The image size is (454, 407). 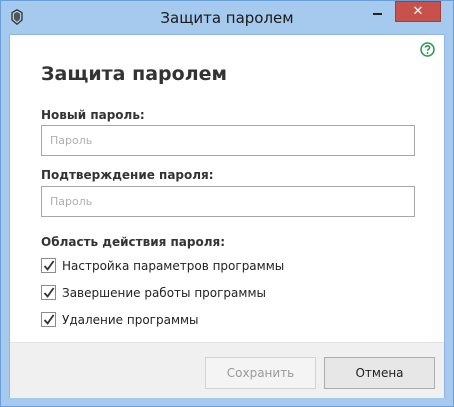 What do you see at coordinates (173, 266) in the screenshot?
I see `checkbox-label: Настройка параметров программы` at bounding box center [173, 266].